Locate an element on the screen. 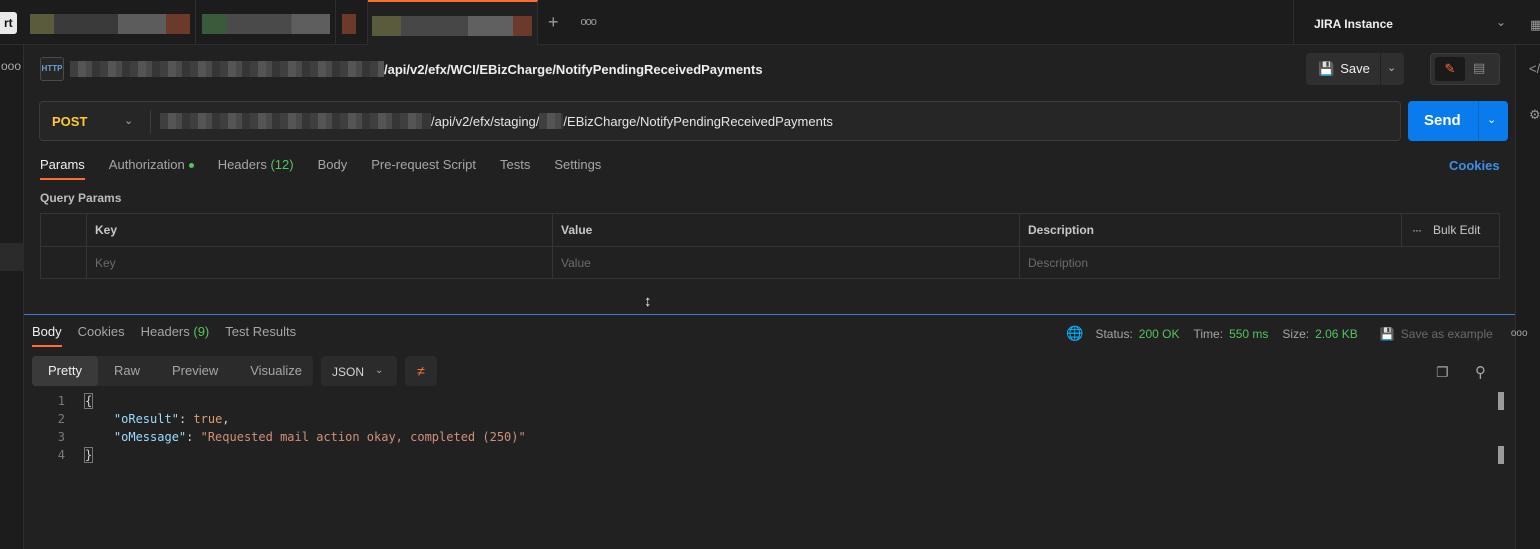  status-value: 200 OK is located at coordinates (1159, 334).